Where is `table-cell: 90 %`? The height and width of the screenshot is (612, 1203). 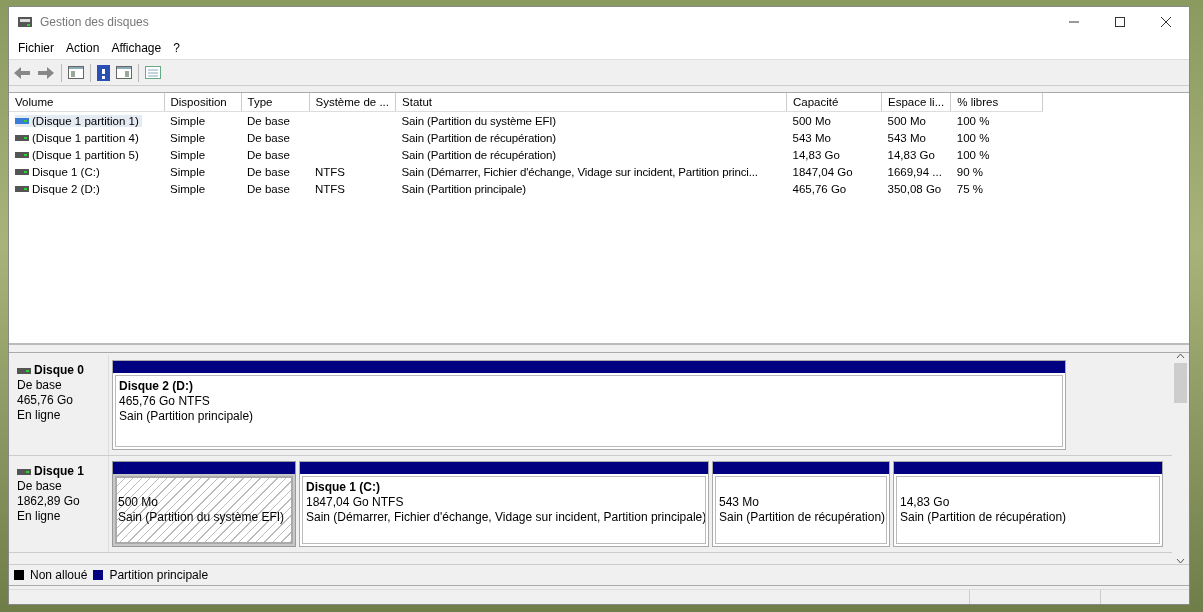 table-cell: 90 % is located at coordinates (969, 171).